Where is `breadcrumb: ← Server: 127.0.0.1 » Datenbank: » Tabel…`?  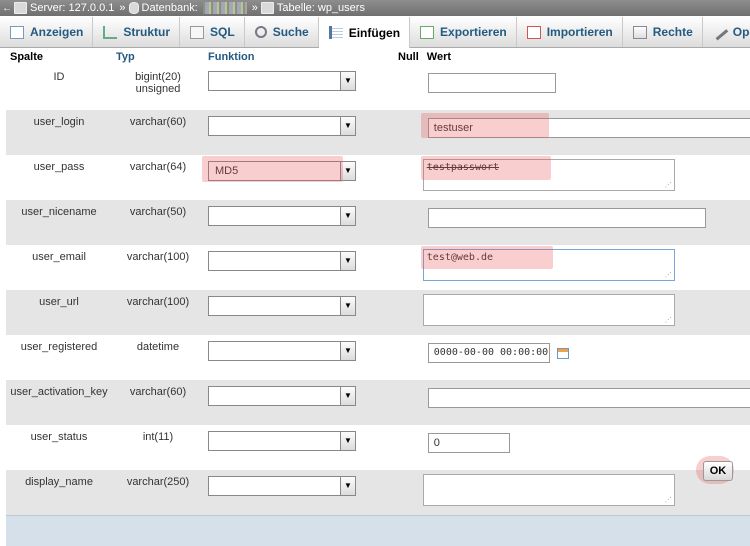
breadcrumb: ← Server: 127.0.0.1 » Datenbank: » Tabel… is located at coordinates (375, 8).